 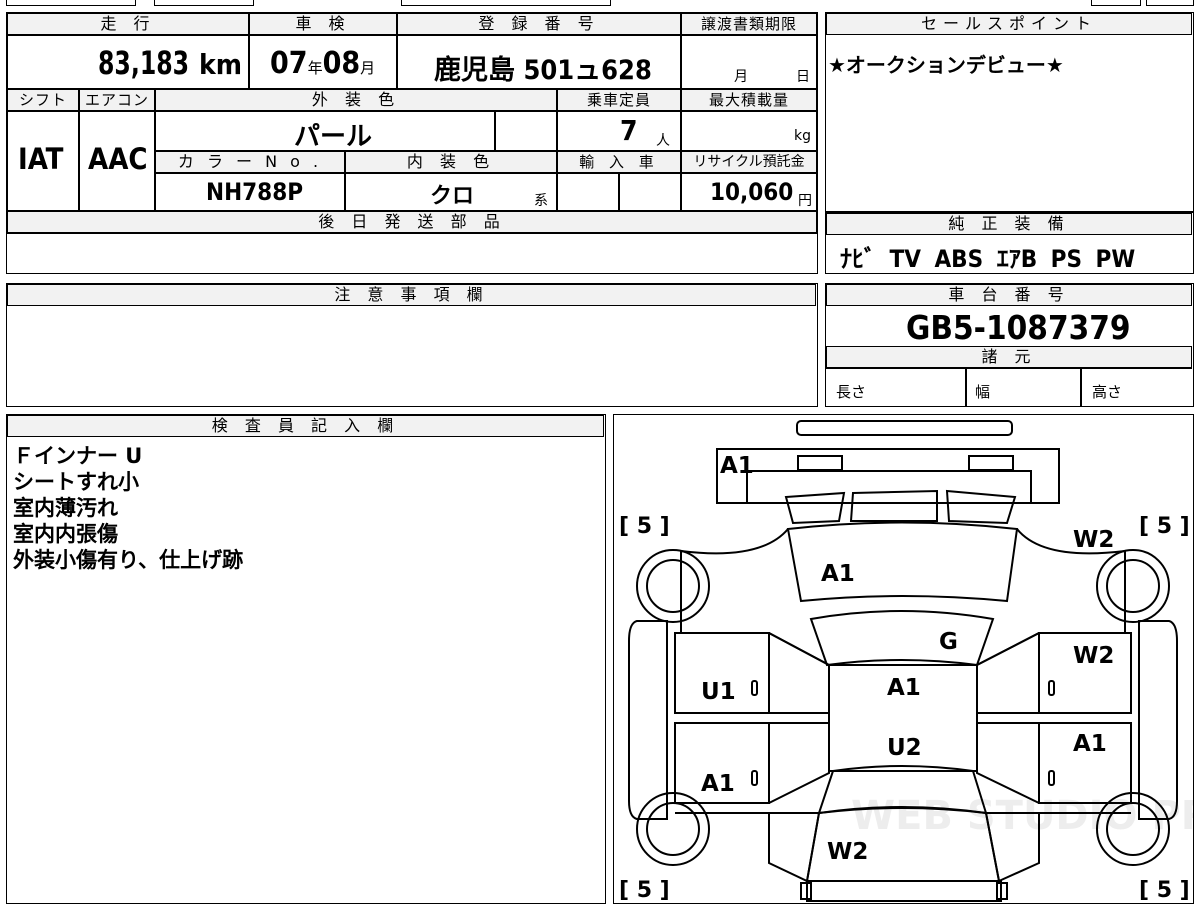 What do you see at coordinates (128, 24) in the screenshot?
I see `mileage-header: 走 行` at bounding box center [128, 24].